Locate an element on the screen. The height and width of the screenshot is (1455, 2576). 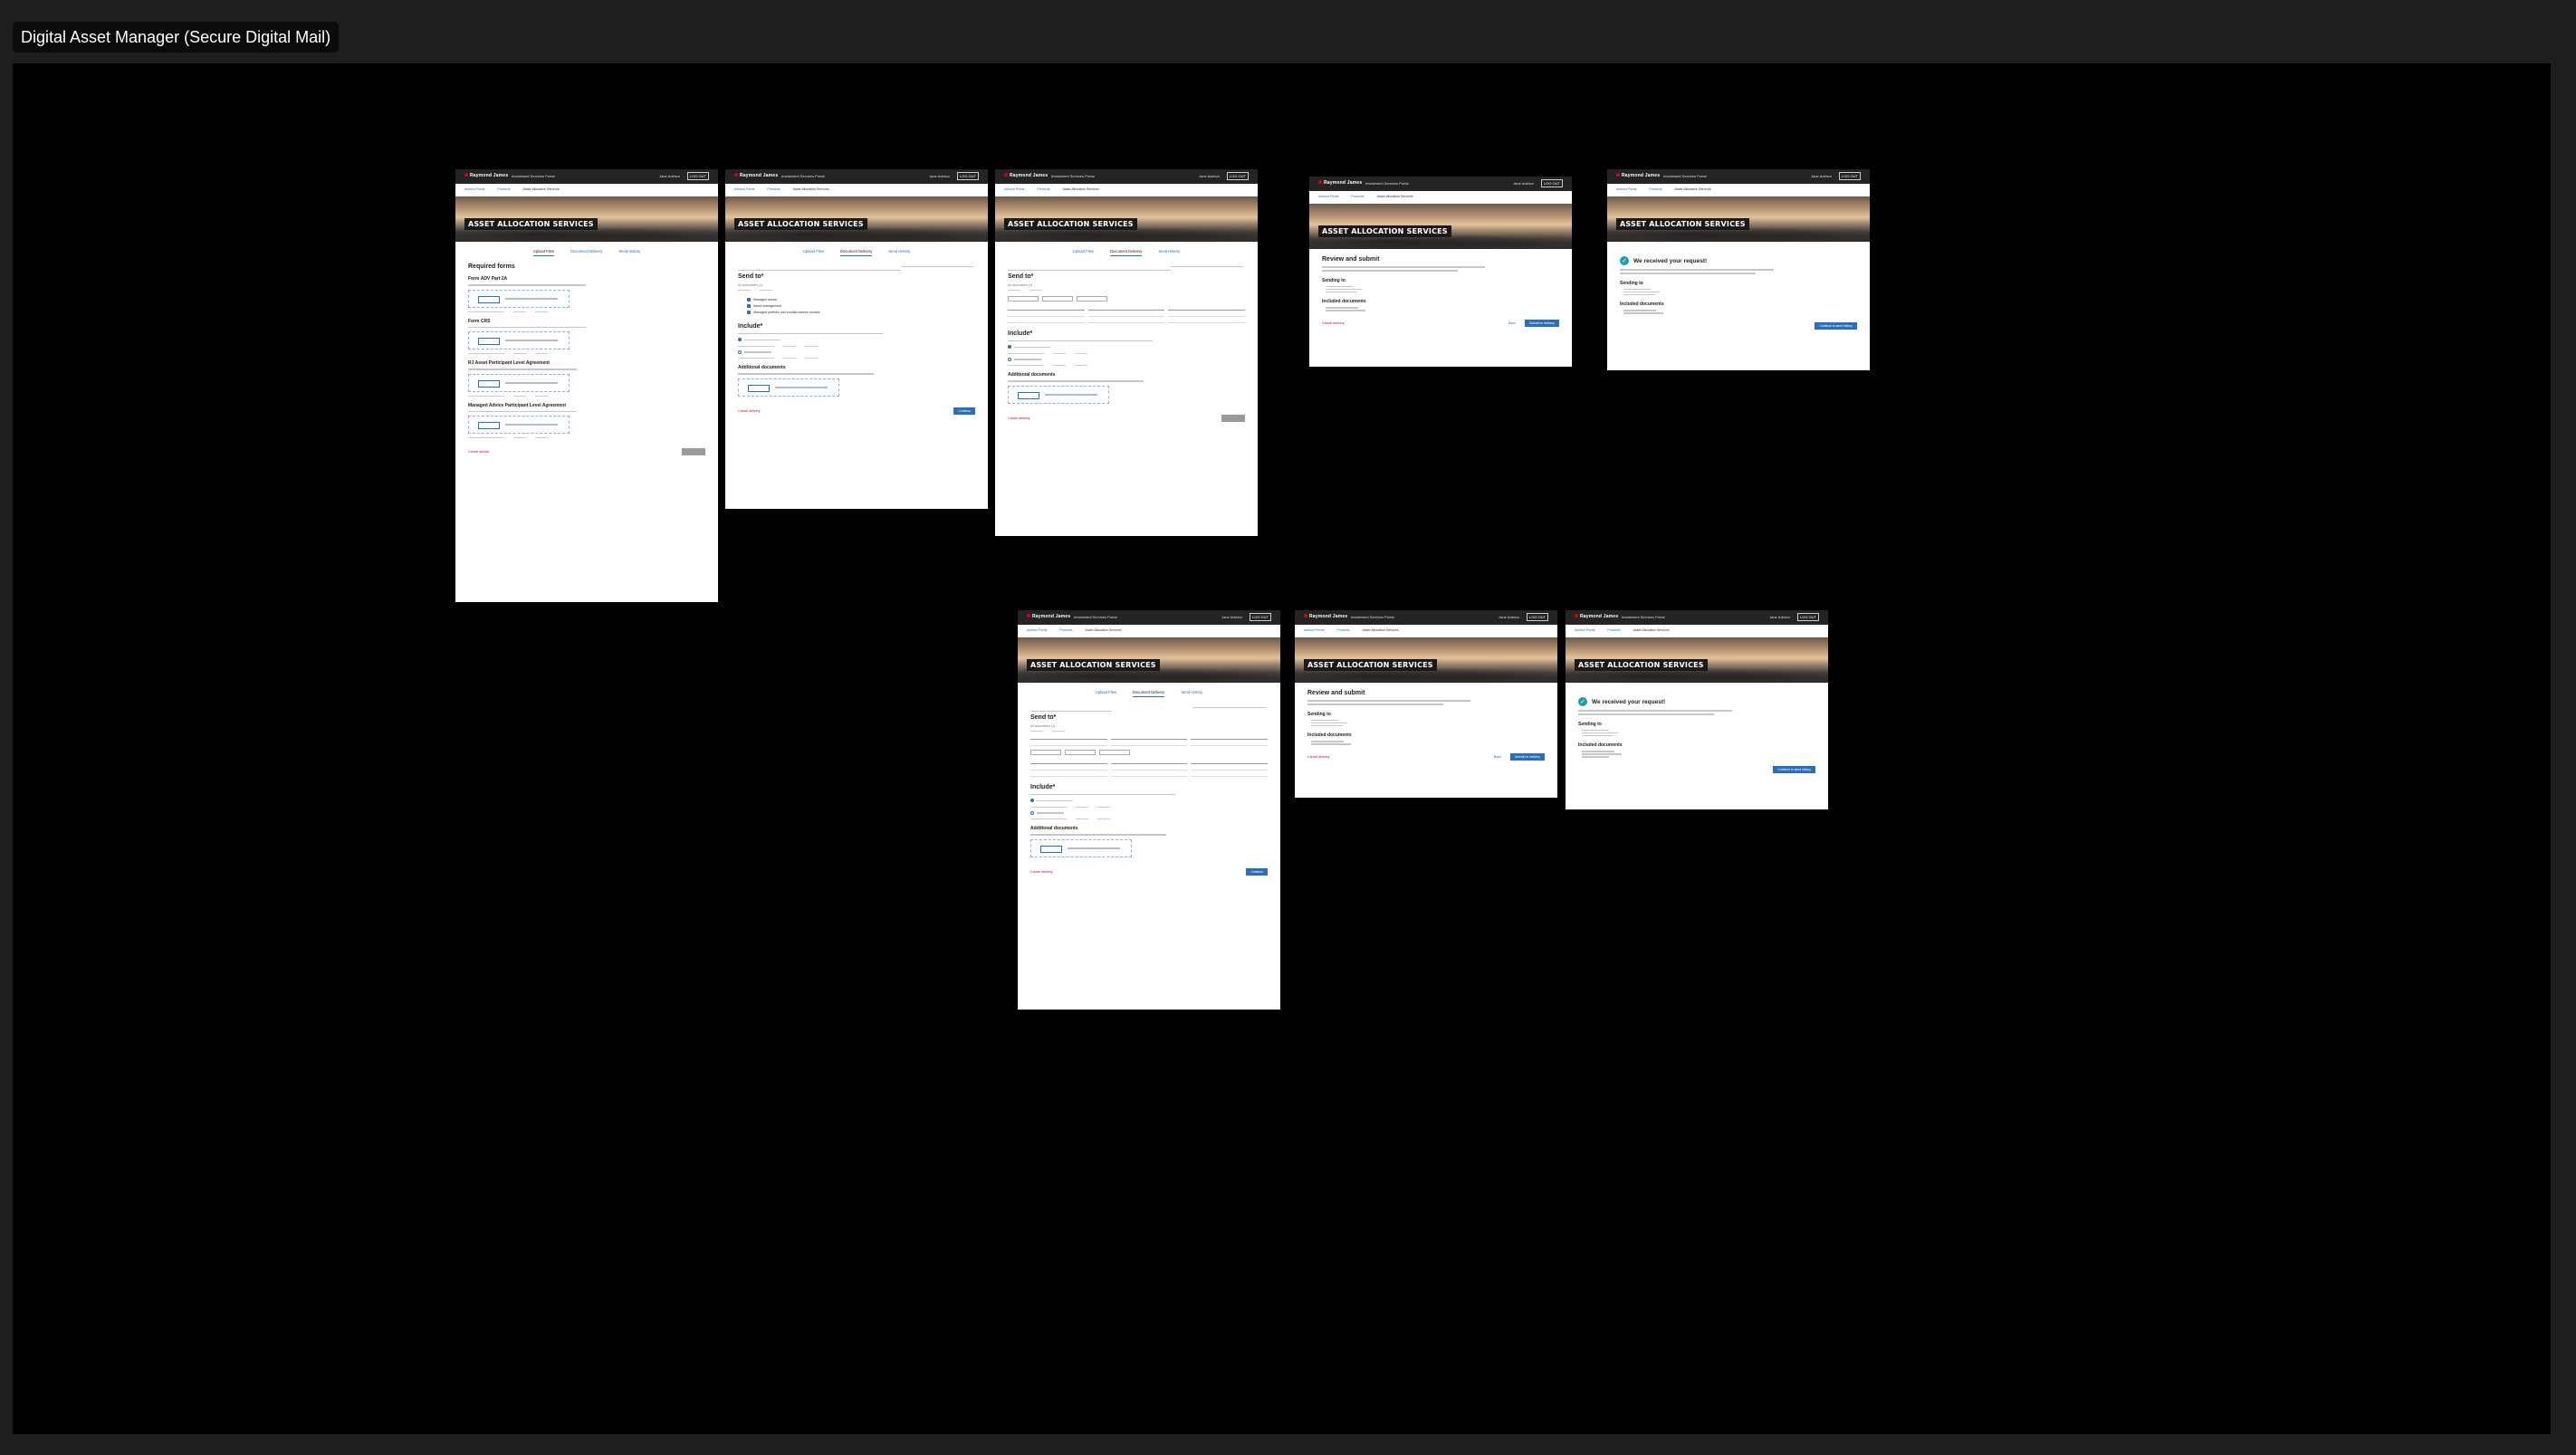
option-row: Managed advice is located at coordinates (861, 300).